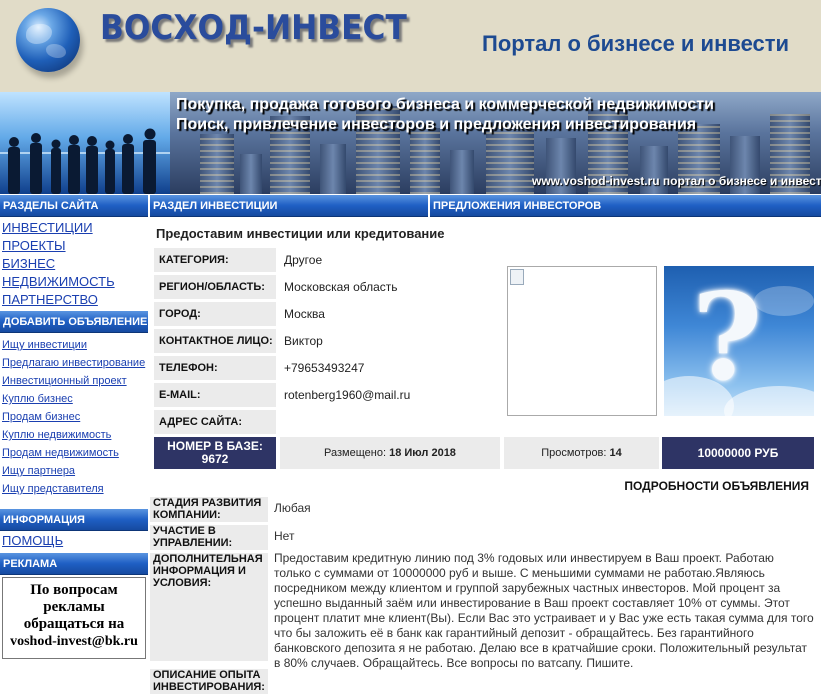  Describe the element at coordinates (74, 246) in the screenshot. I see `sidebar-item-projects: ПРОЕКТЫ` at that location.